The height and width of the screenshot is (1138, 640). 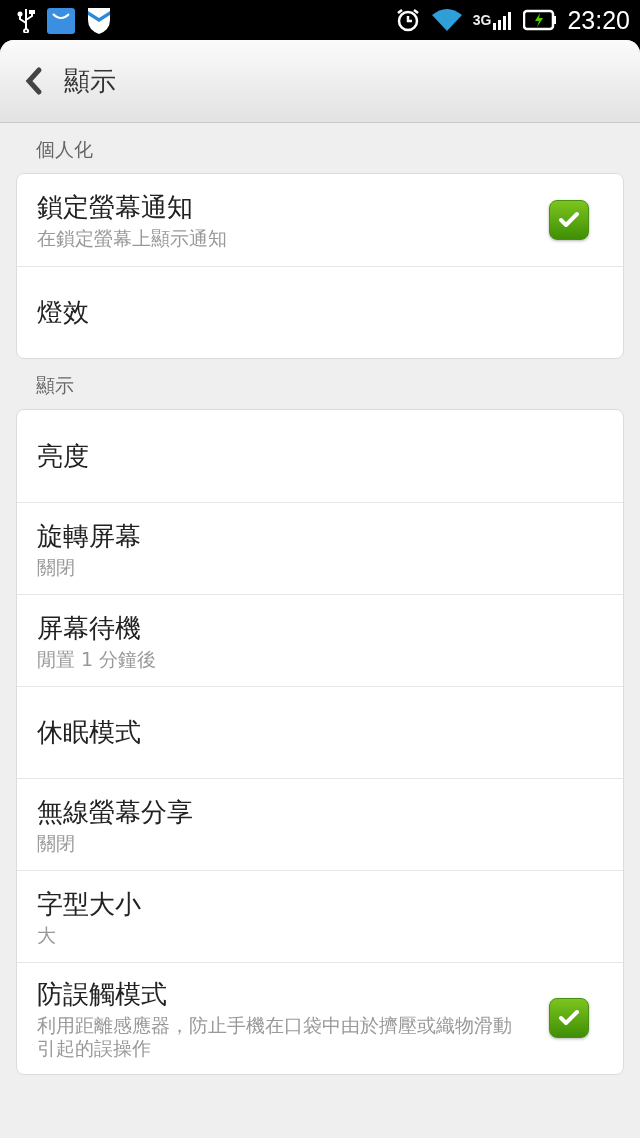 I want to click on shield-icon, so click(x=99, y=20).